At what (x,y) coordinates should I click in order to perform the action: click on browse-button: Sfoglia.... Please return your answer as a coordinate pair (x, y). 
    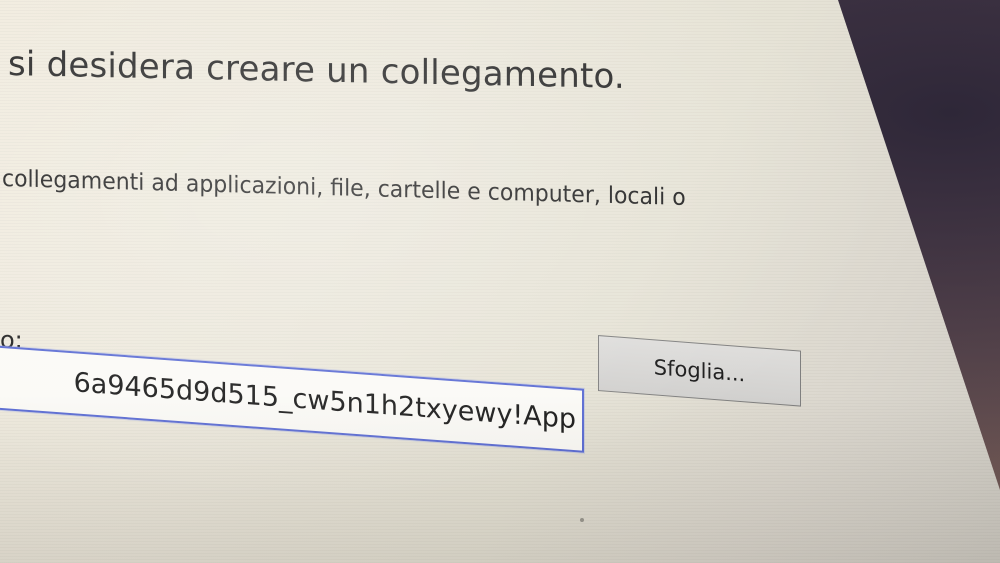
    Looking at the image, I should click on (699, 371).